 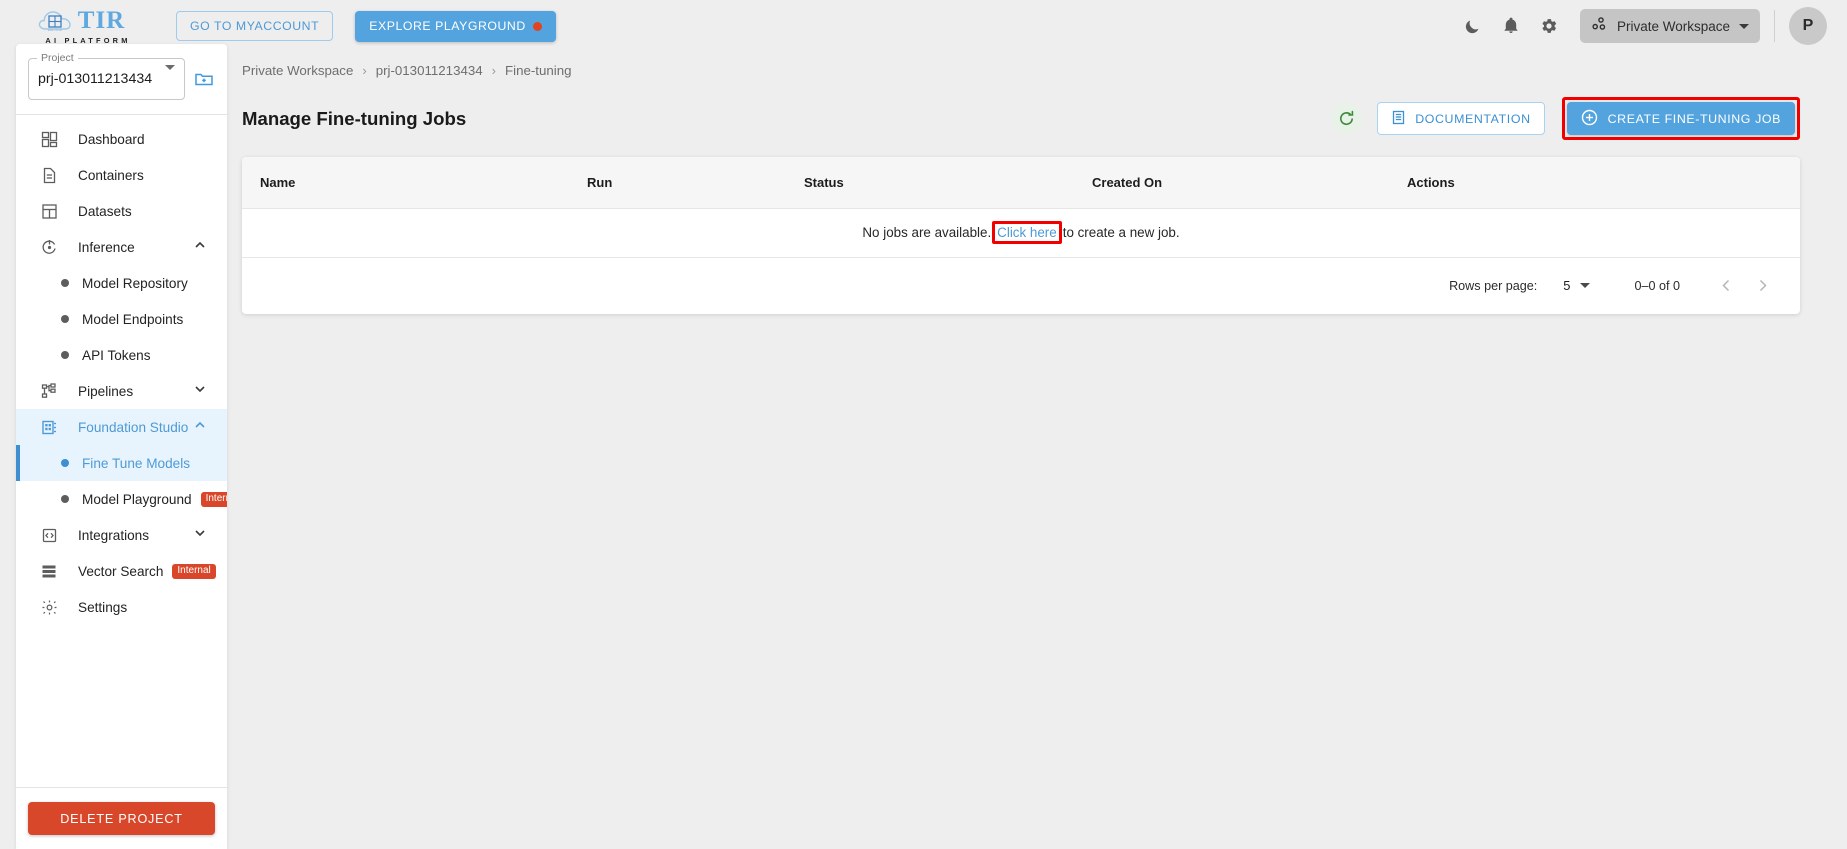 What do you see at coordinates (447, 26) in the screenshot?
I see `explore-playground-label: EXPLORE PLAYGROUND` at bounding box center [447, 26].